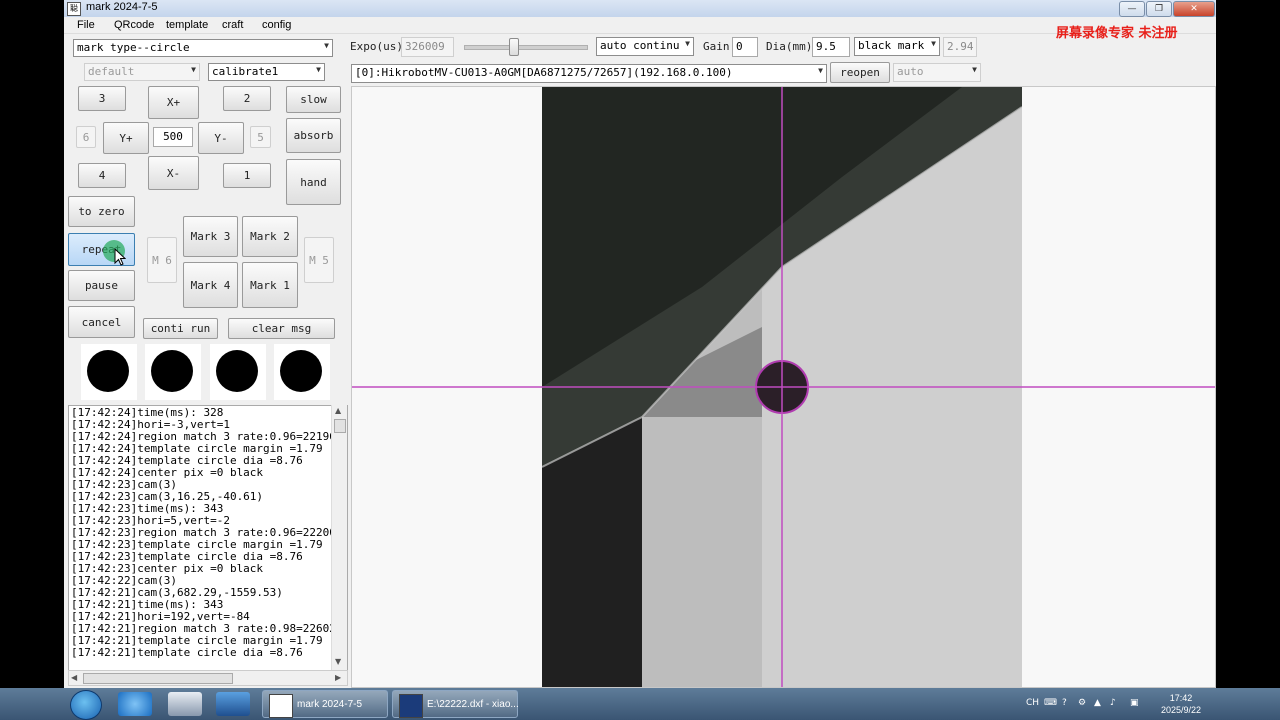  I want to click on conti-run-button: conti run, so click(180, 328).